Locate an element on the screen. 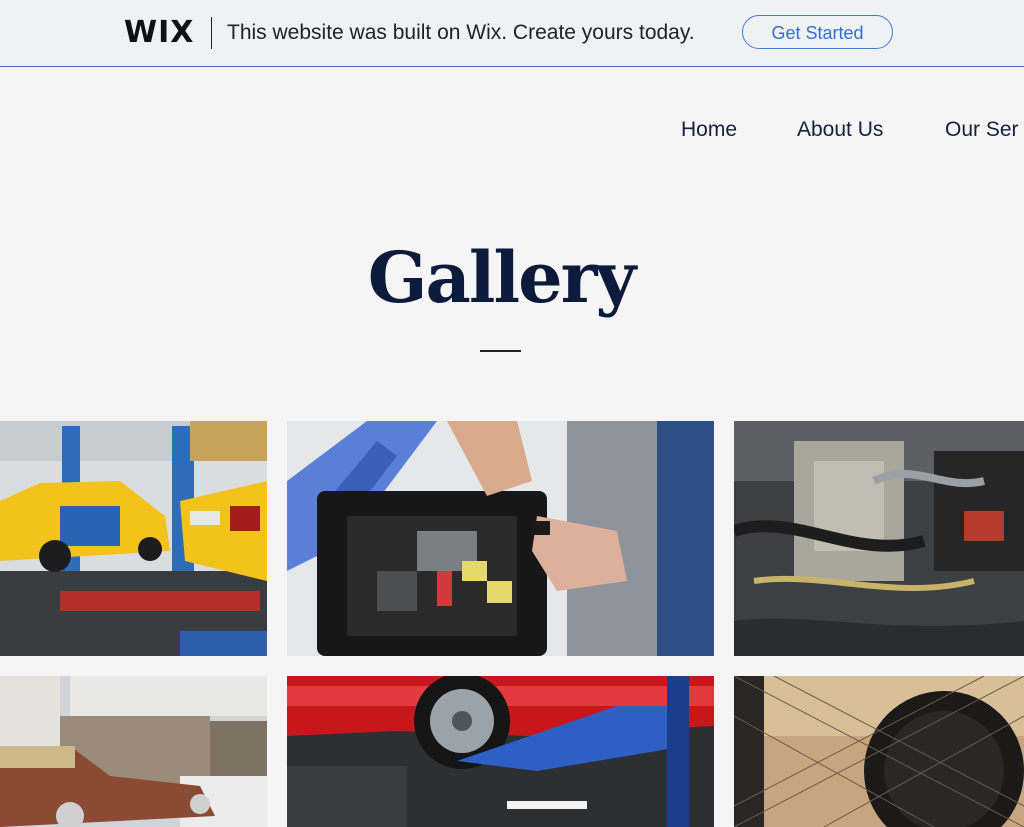 This screenshot has width=1024, height=827. classic-car-illustration is located at coordinates (133, 751).